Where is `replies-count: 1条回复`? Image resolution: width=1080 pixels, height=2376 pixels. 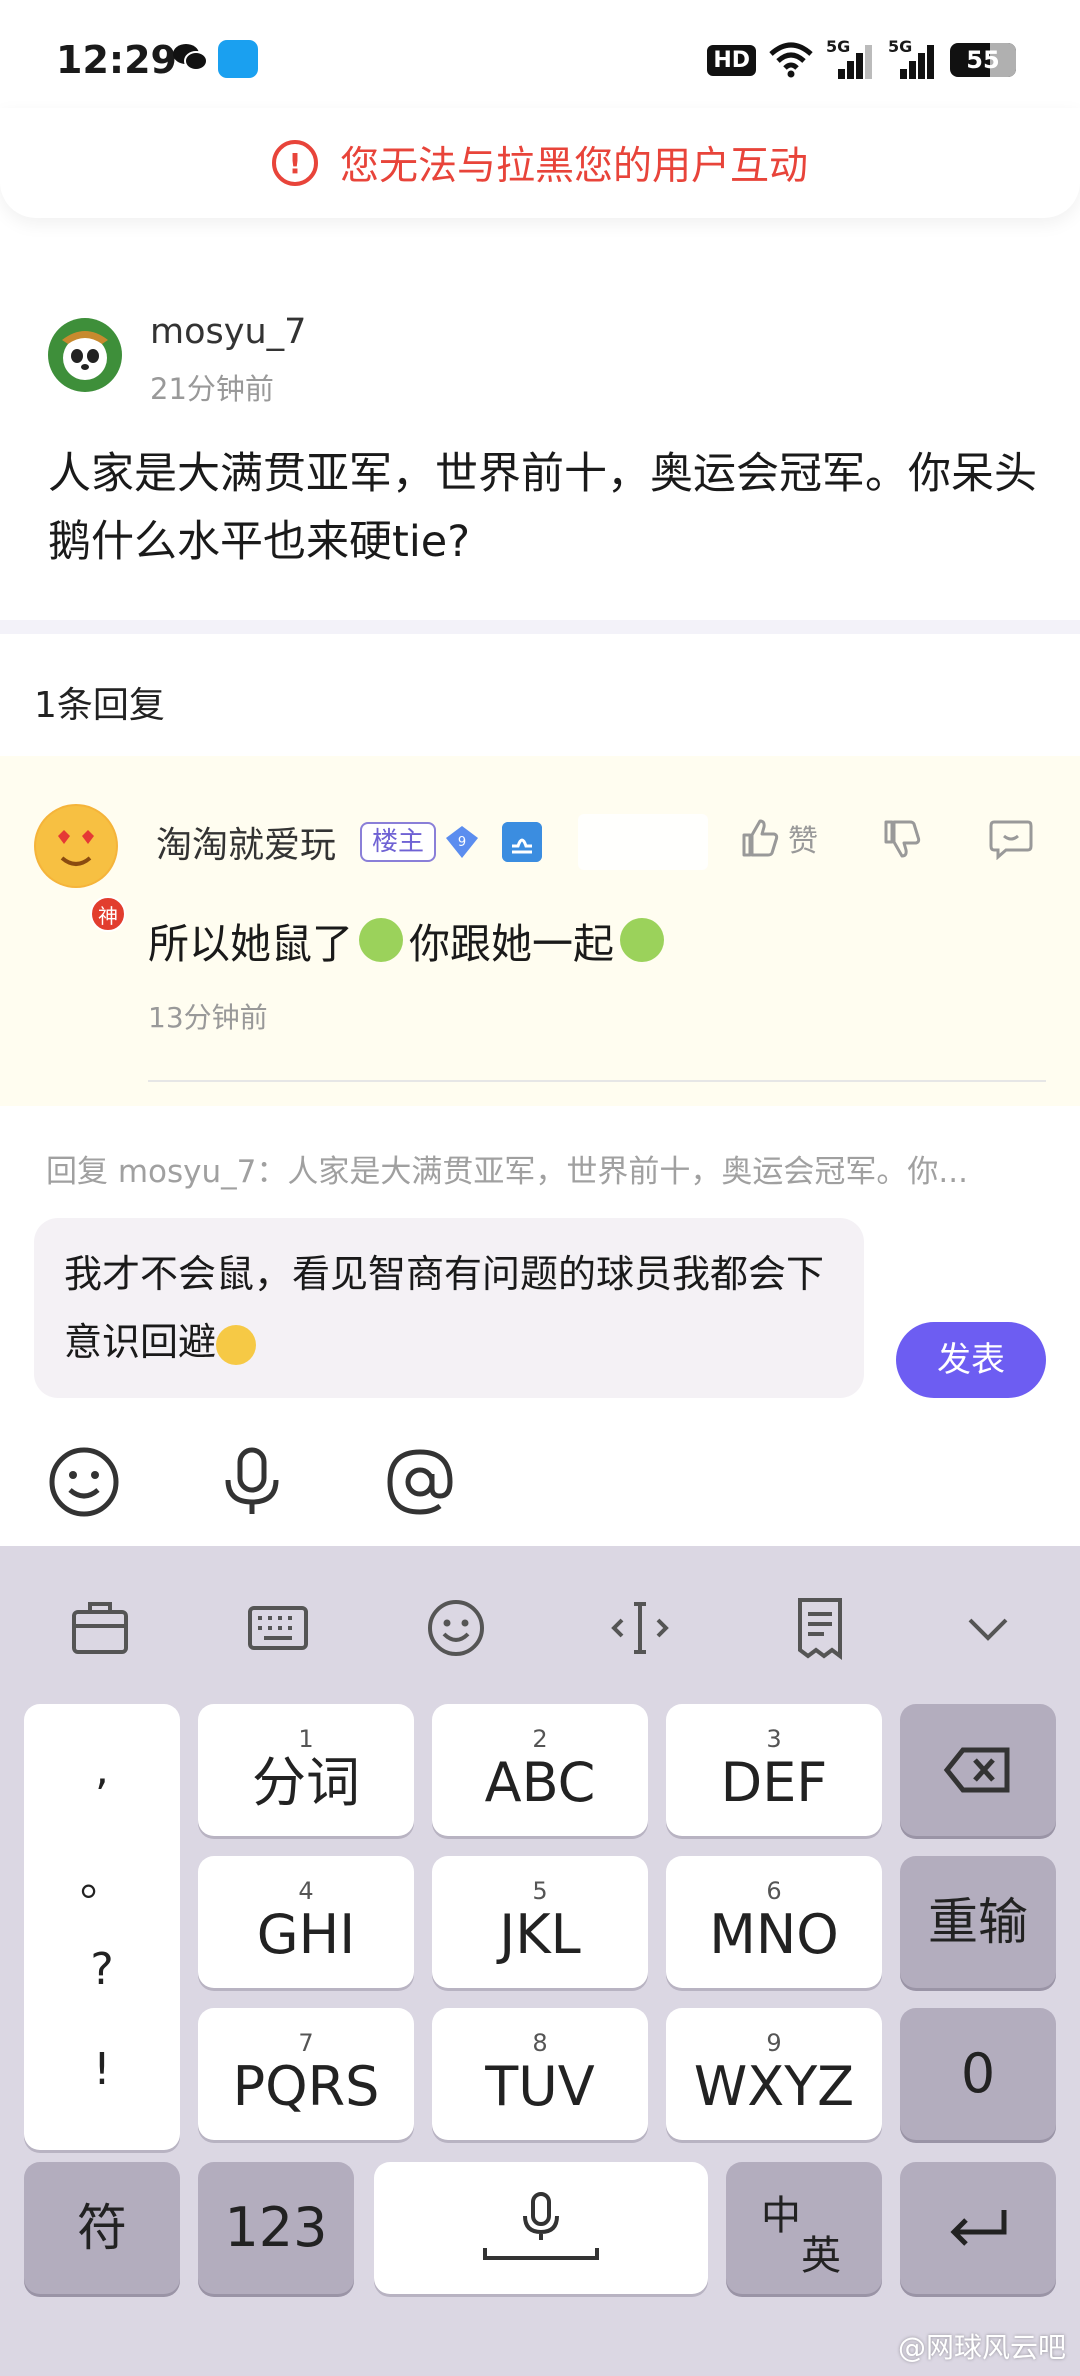 replies-count: 1条回复 is located at coordinates (99, 705).